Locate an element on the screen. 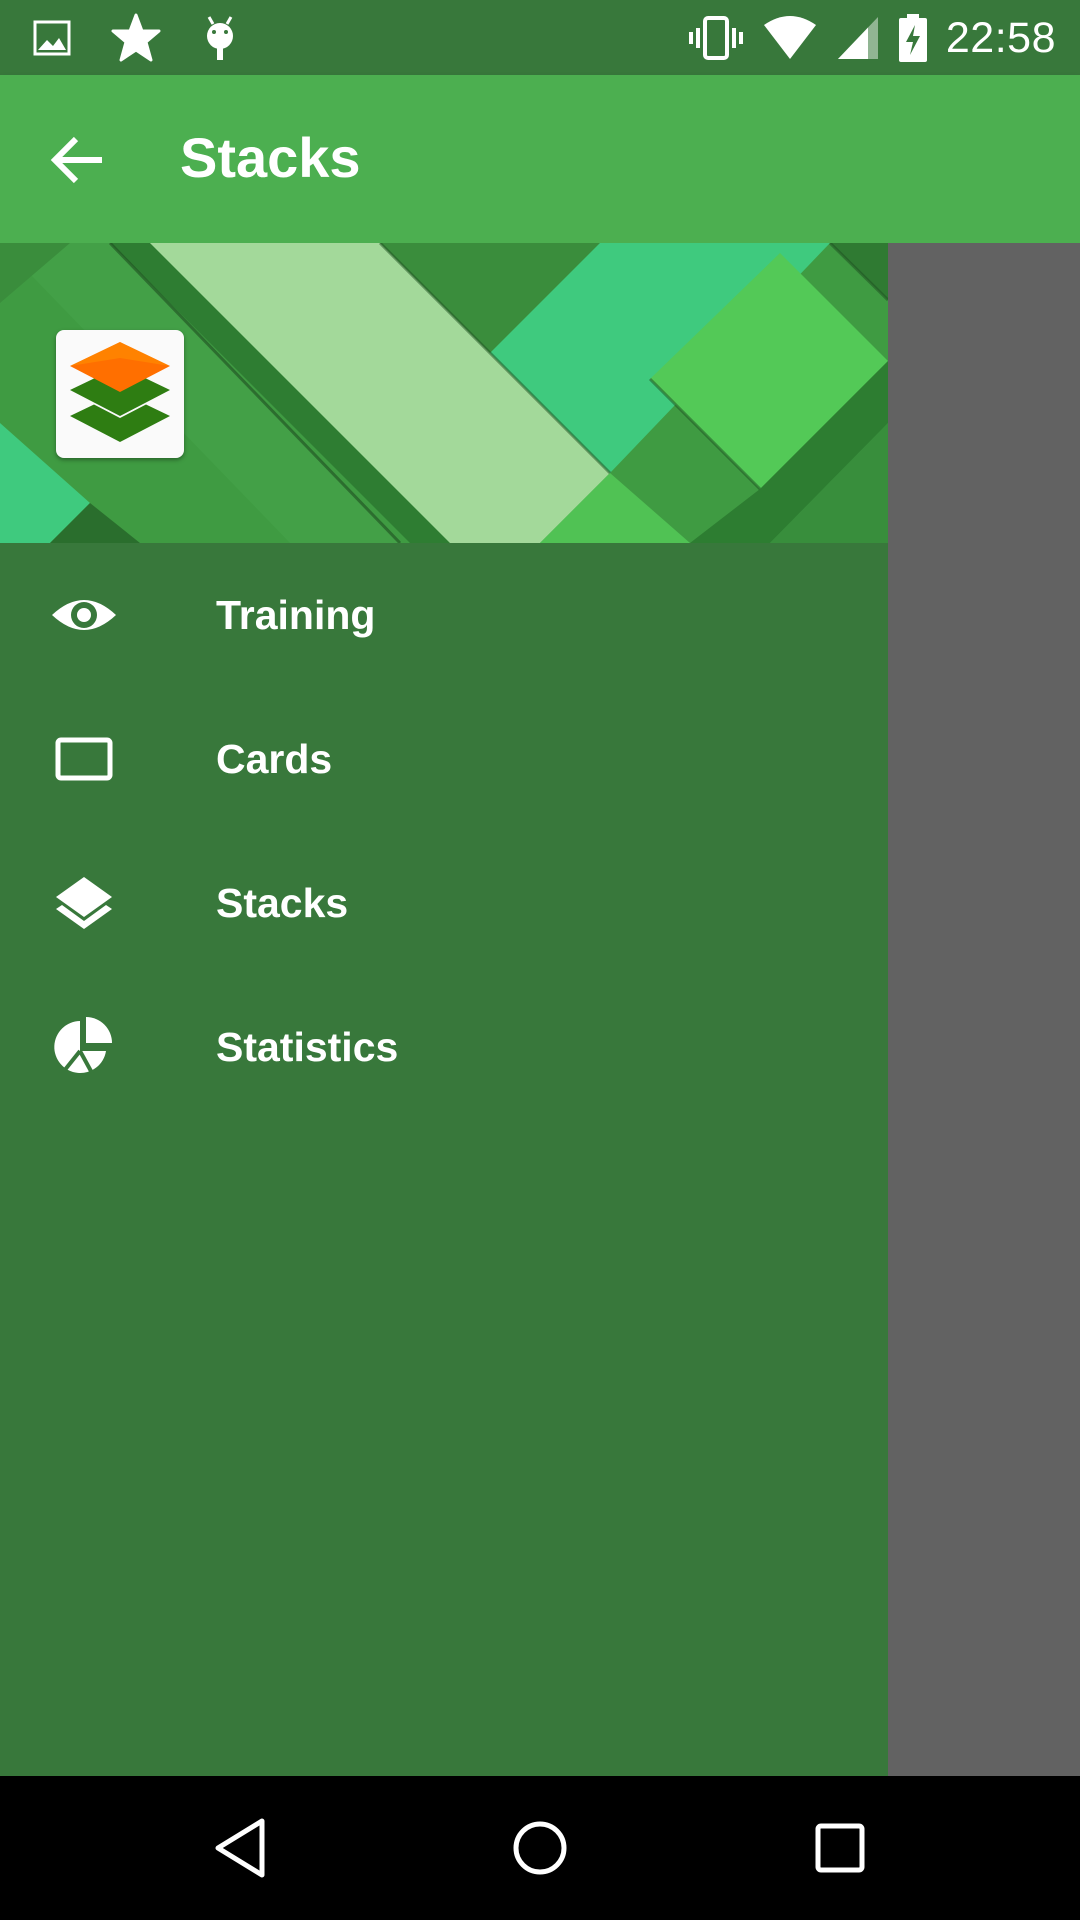 This screenshot has width=1080, height=1920. card-icon is located at coordinates (84, 759).